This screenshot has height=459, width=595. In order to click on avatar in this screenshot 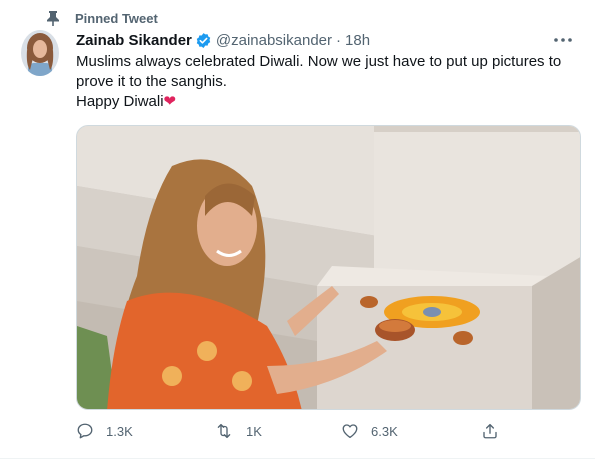, I will do `click(40, 53)`.